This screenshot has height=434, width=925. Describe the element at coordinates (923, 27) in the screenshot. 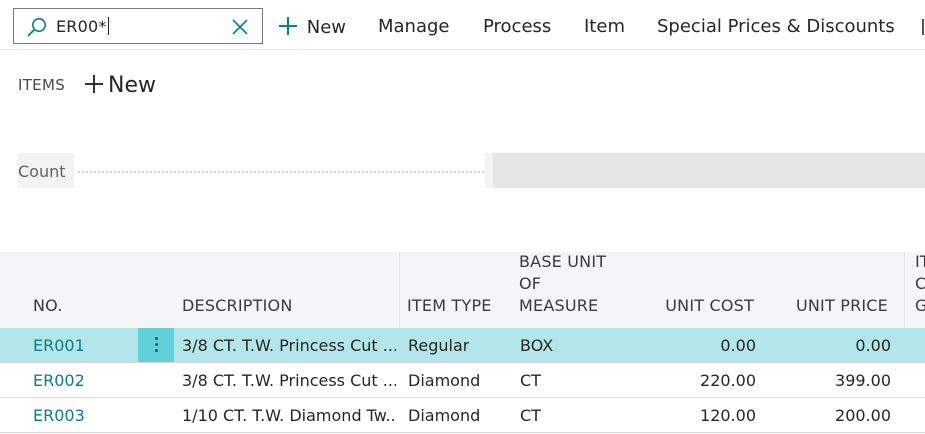

I see `more-menu-edge` at that location.